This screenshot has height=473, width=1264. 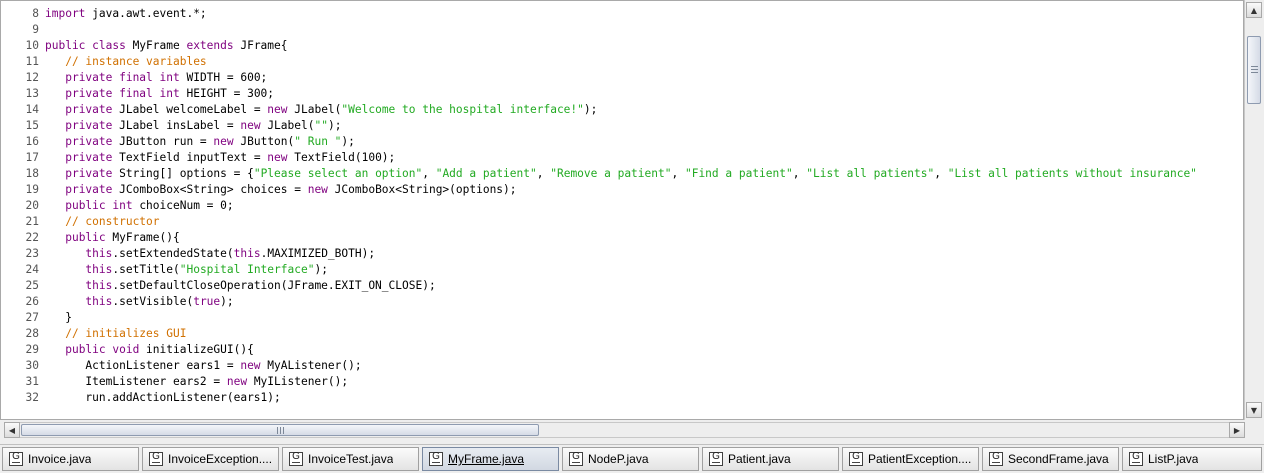 I want to click on file-tab: G NodeP.java, so click(x=630, y=459).